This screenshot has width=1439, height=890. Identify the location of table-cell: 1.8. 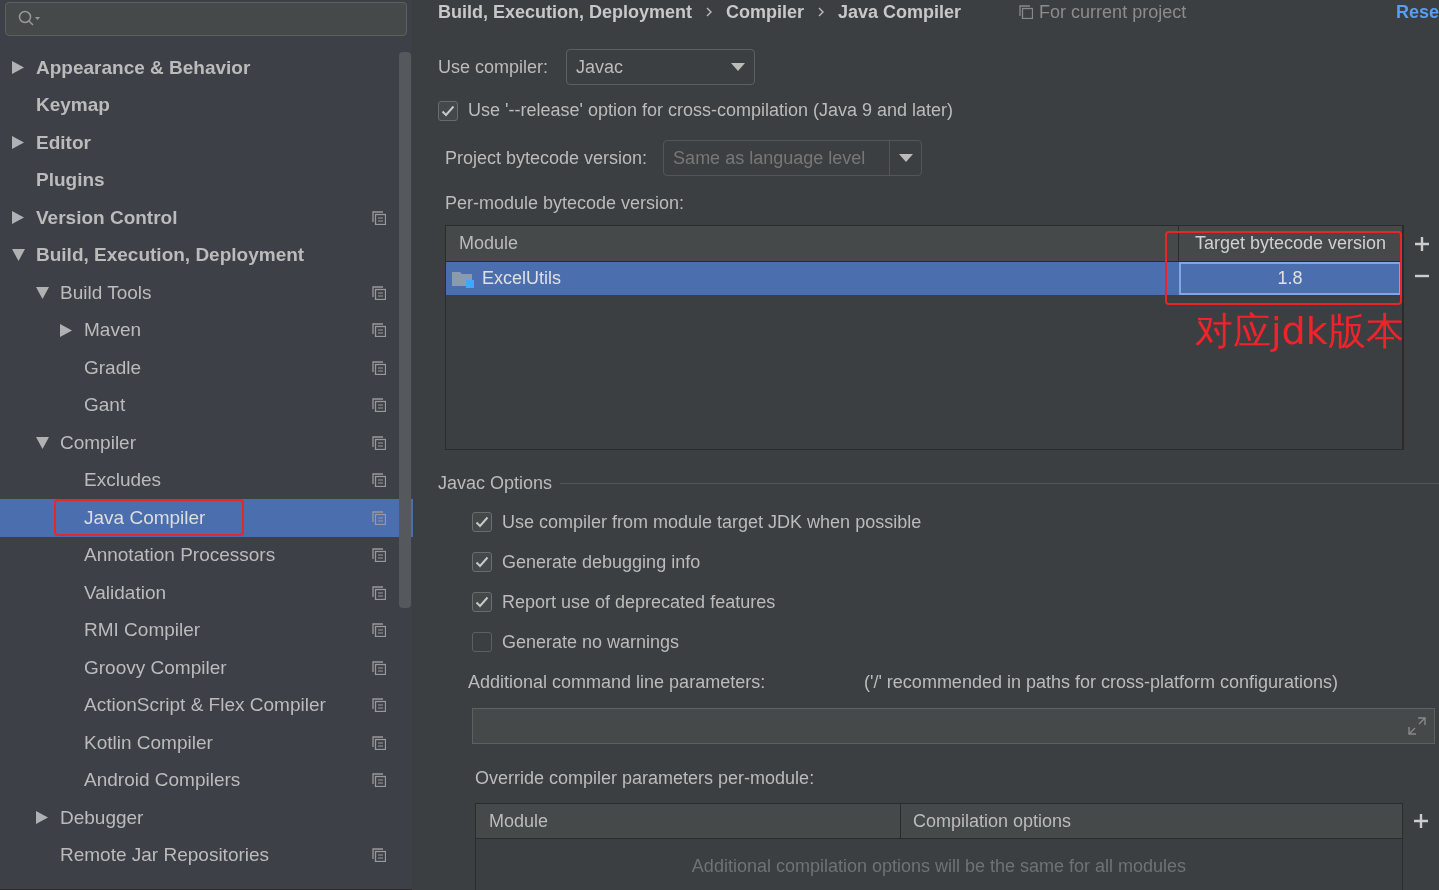
(1290, 278).